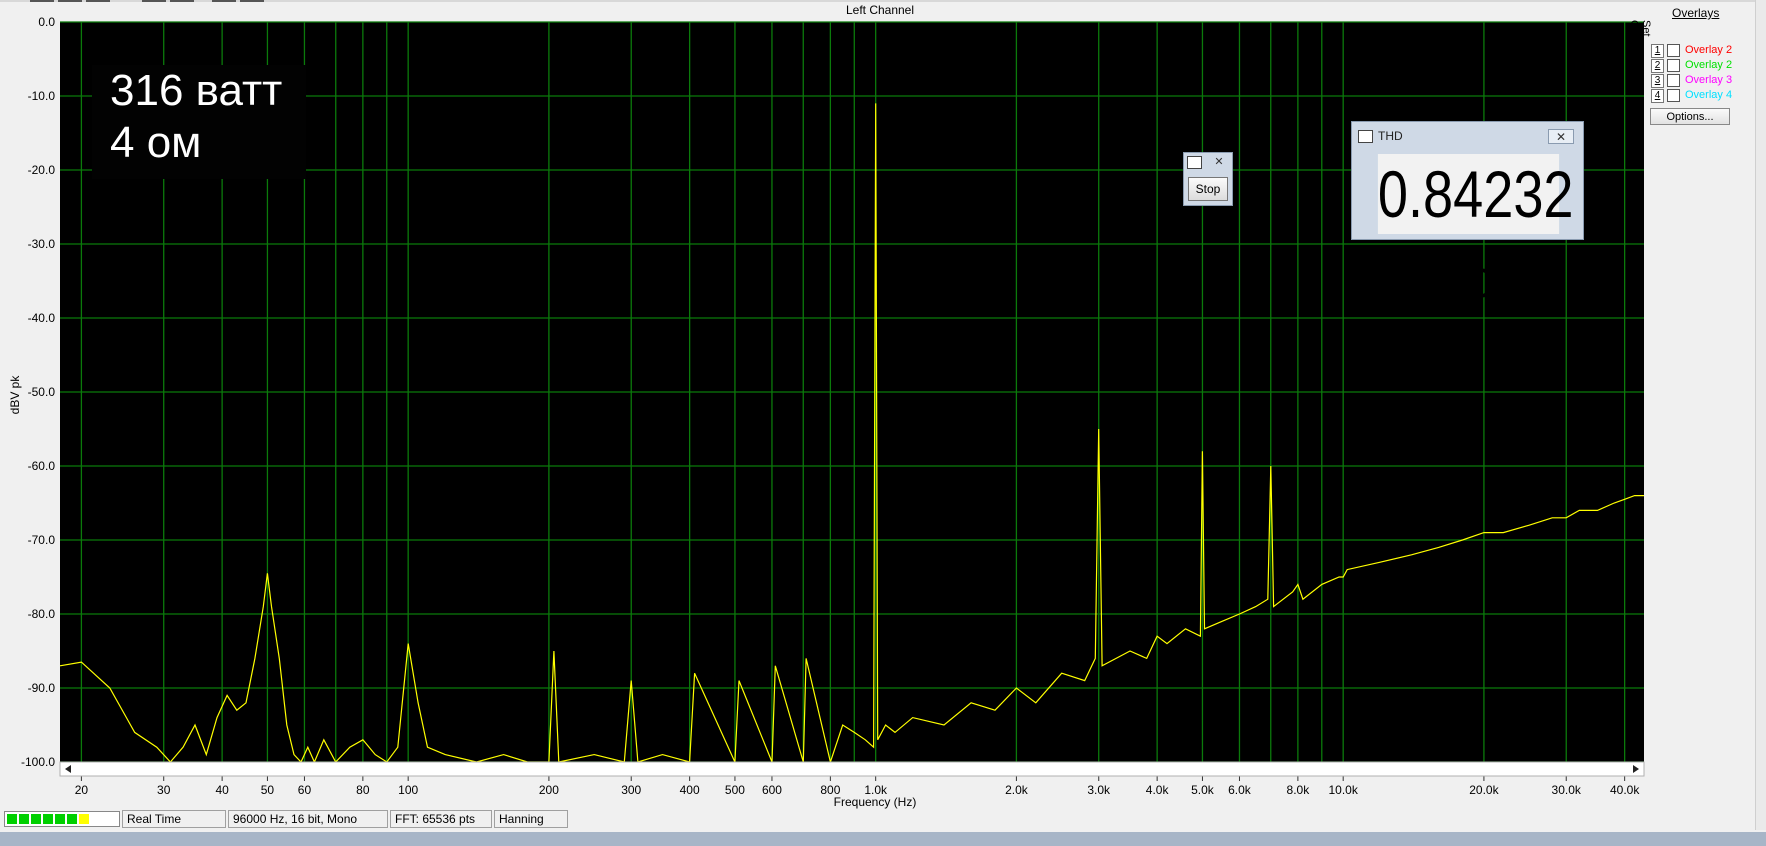 The width and height of the screenshot is (1766, 846). Describe the element at coordinates (42, 688) in the screenshot. I see `y-tick-label: -90.0` at that location.